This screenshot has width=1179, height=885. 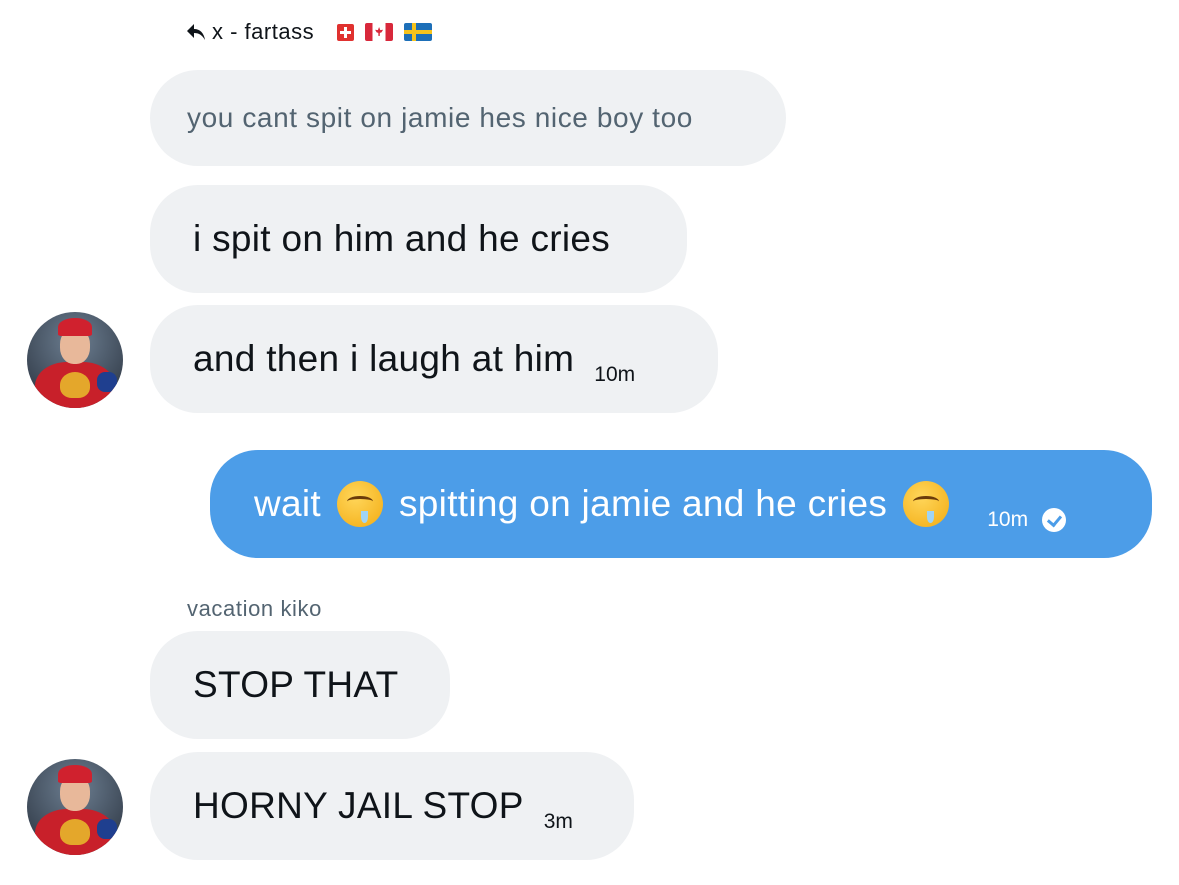 I want to click on message-bubble: STOP THAT, so click(x=300, y=685).